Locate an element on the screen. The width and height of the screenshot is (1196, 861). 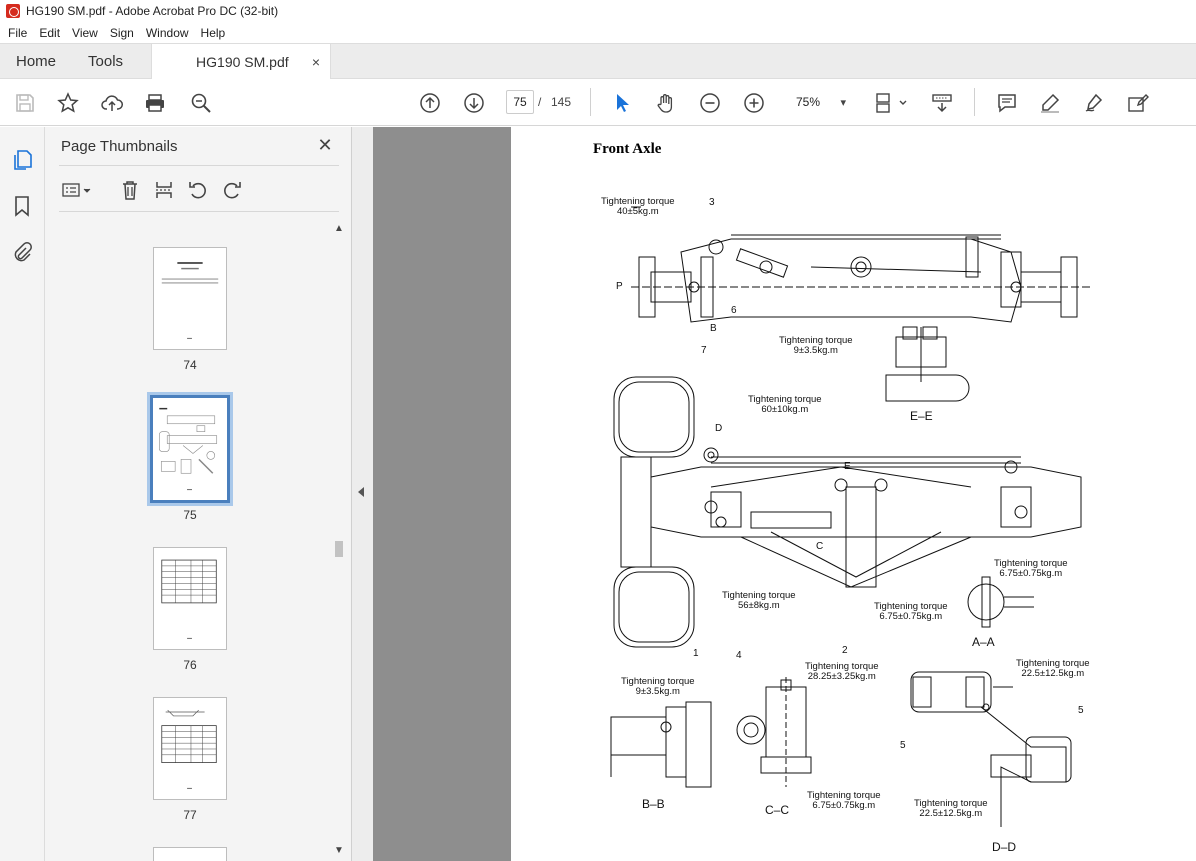
callout-number: 3 is located at coordinates (712, 202).